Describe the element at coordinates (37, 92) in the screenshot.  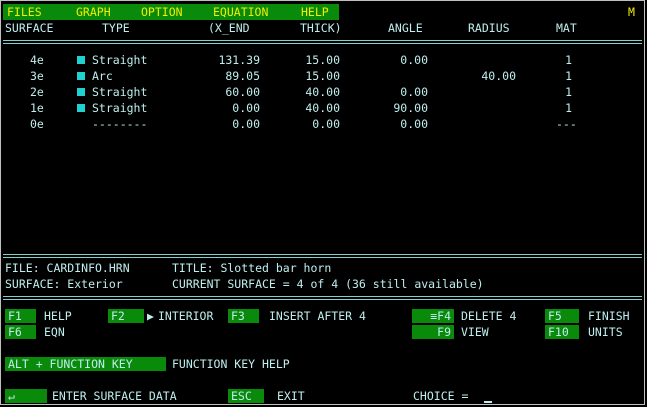
I see `cell-surface: 2e` at that location.